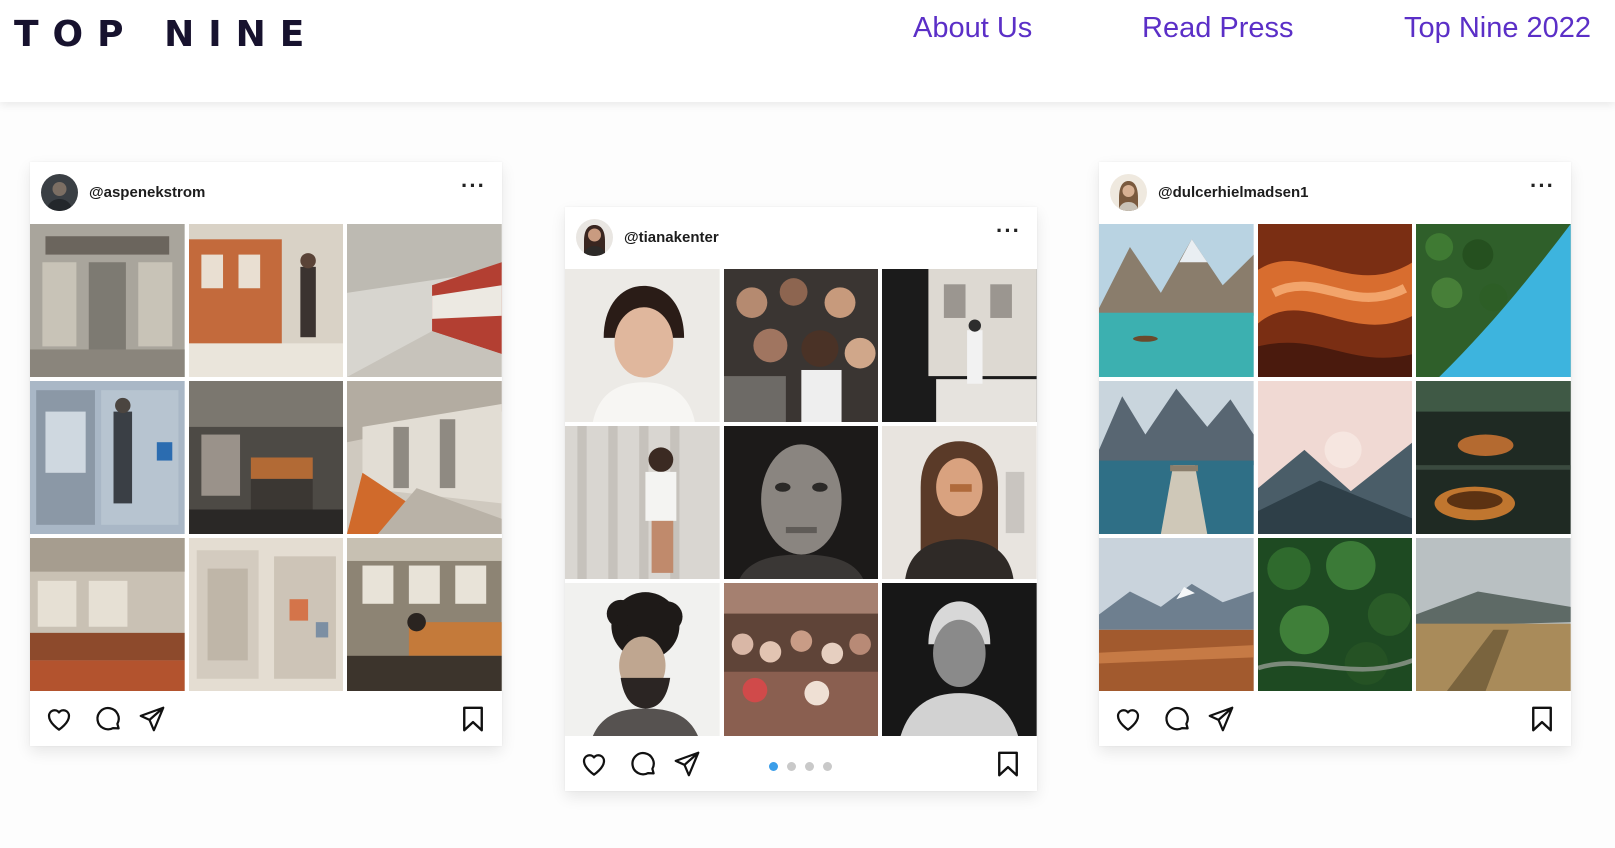 The image size is (1615, 848). Describe the element at coordinates (1497, 28) in the screenshot. I see `nav-link-top-nine-2022: Top Nine 2022` at that location.